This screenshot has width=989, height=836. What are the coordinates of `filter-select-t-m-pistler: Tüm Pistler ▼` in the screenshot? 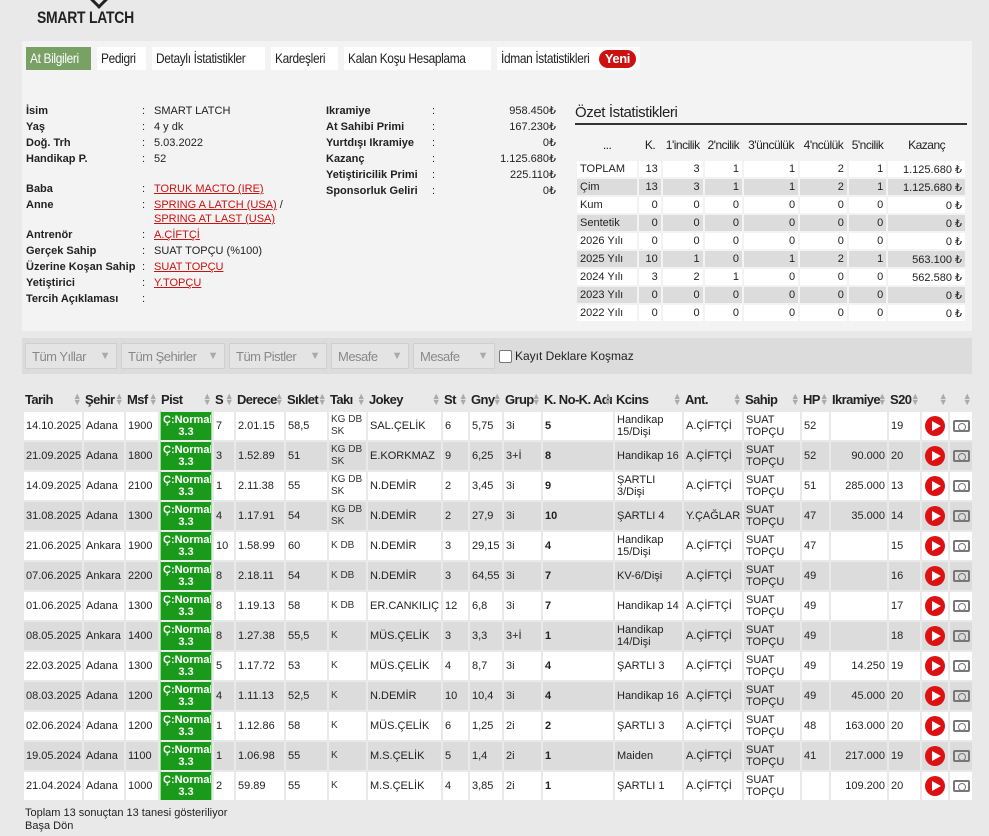 It's located at (278, 356).